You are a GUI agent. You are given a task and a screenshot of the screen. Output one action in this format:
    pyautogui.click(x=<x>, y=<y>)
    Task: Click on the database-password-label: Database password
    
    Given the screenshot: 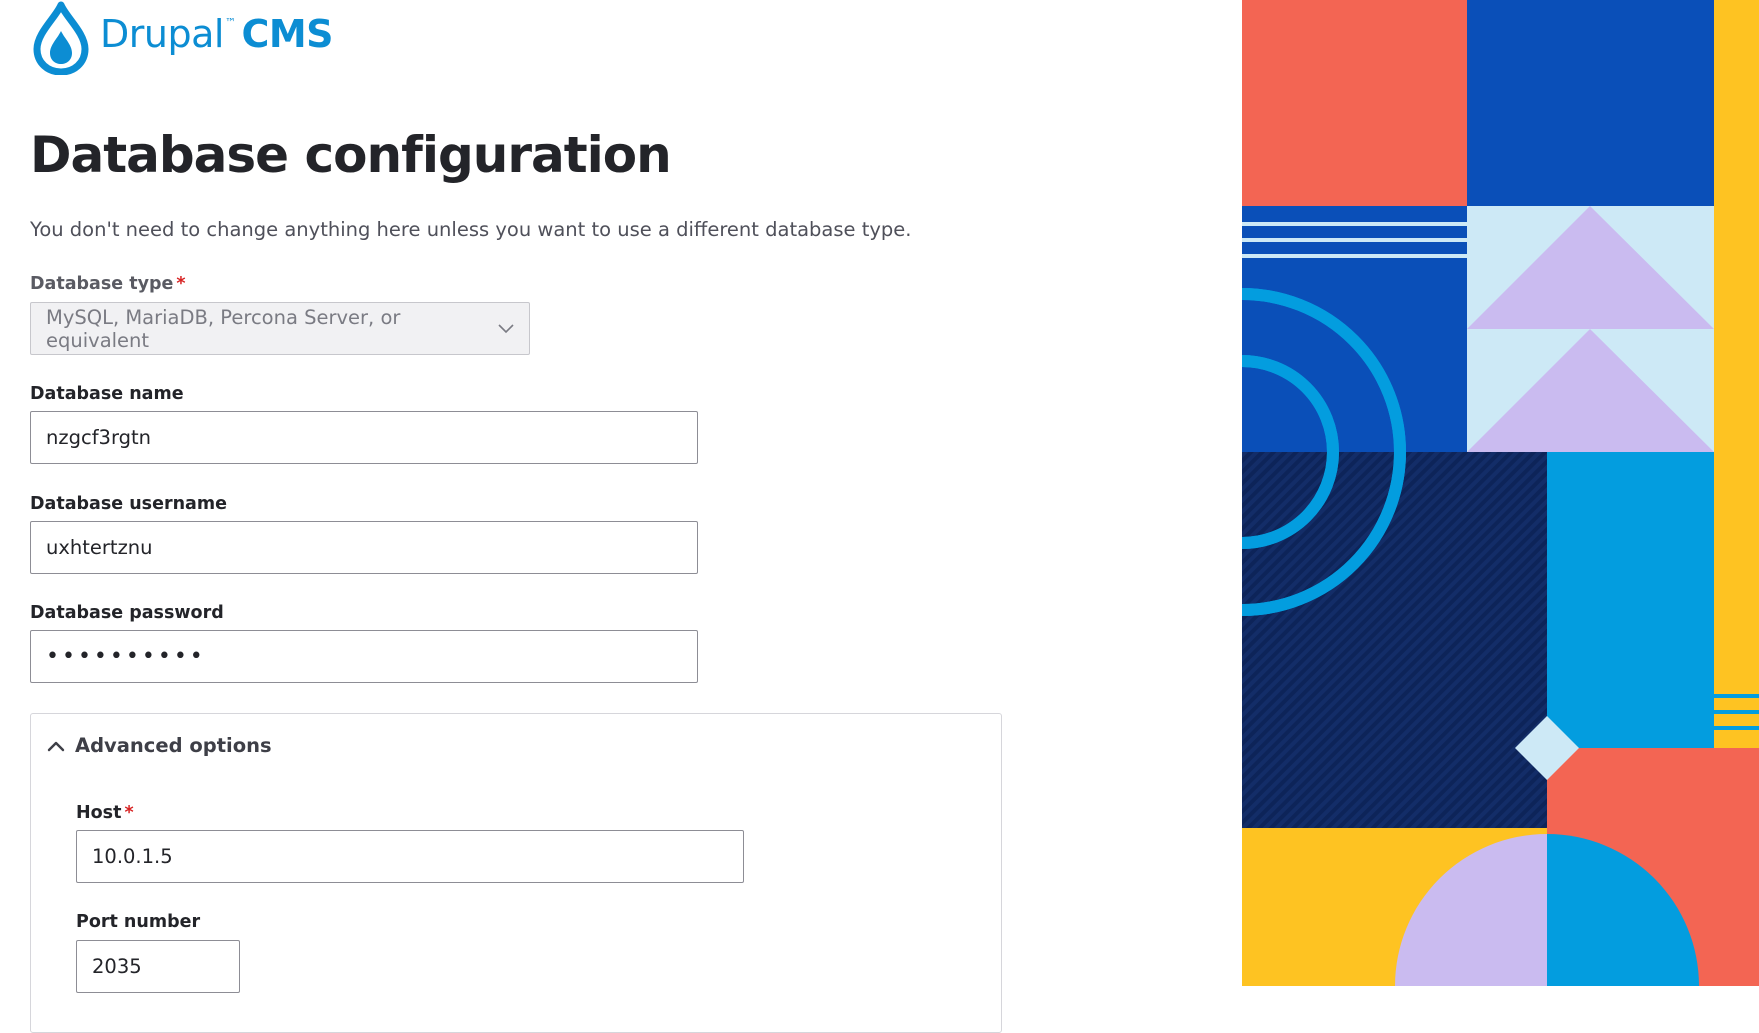 What is the action you would take?
    pyautogui.click(x=127, y=613)
    